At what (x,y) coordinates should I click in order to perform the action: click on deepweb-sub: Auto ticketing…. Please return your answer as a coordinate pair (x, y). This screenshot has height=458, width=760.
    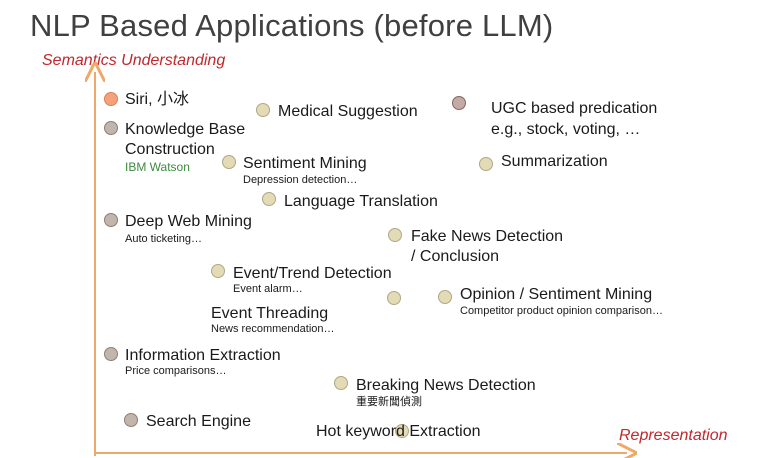
    Looking at the image, I should click on (164, 239).